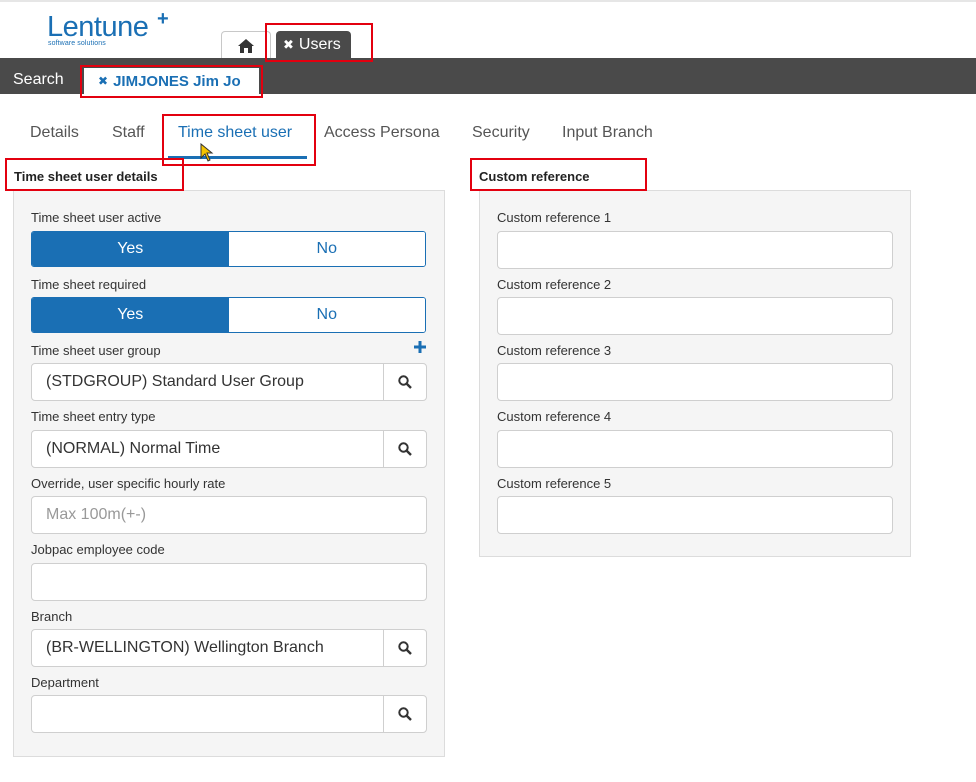 The width and height of the screenshot is (976, 782). Describe the element at coordinates (695, 382) in the screenshot. I see `custom-reference-3-input` at that location.